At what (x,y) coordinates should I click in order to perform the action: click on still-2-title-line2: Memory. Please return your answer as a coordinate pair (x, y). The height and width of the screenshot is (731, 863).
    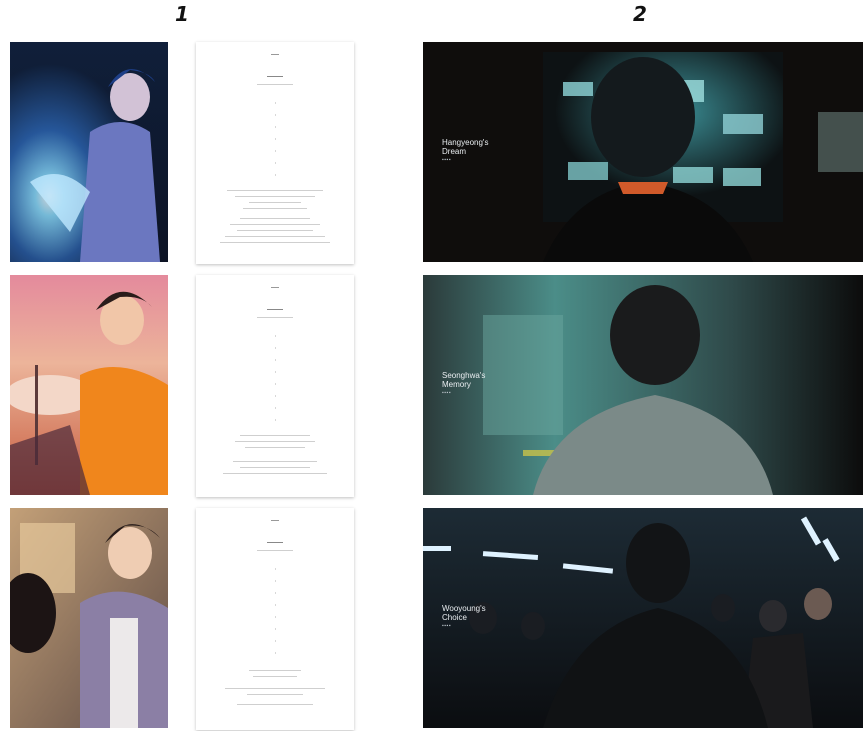
    Looking at the image, I should click on (456, 384).